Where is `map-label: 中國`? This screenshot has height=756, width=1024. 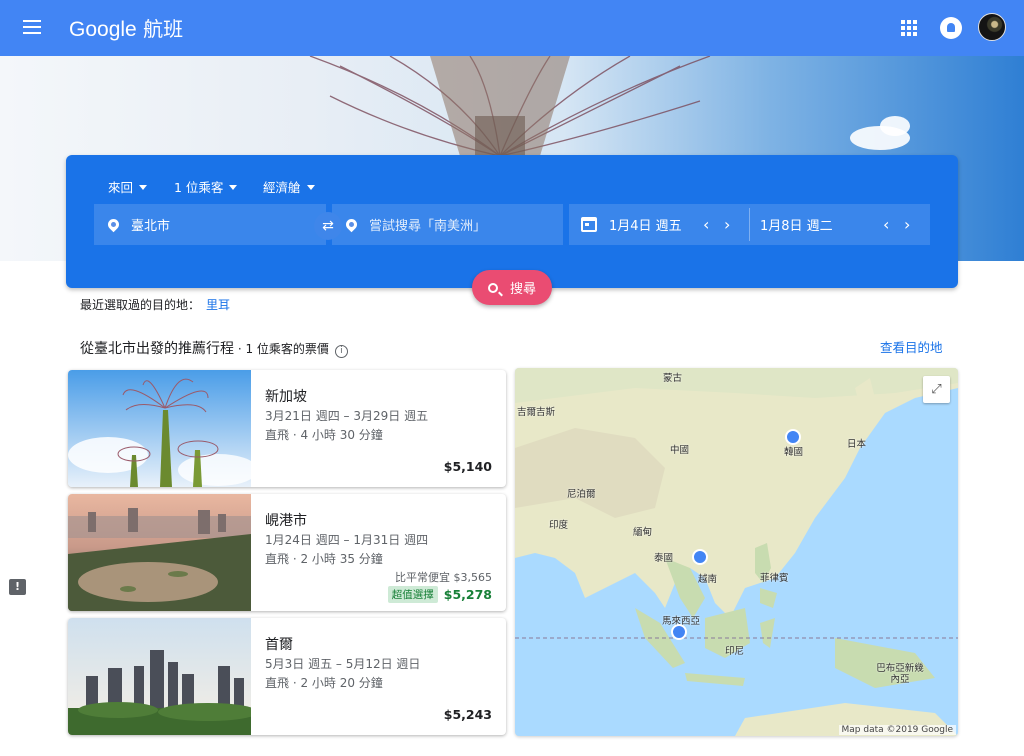
map-label: 中國 is located at coordinates (680, 450).